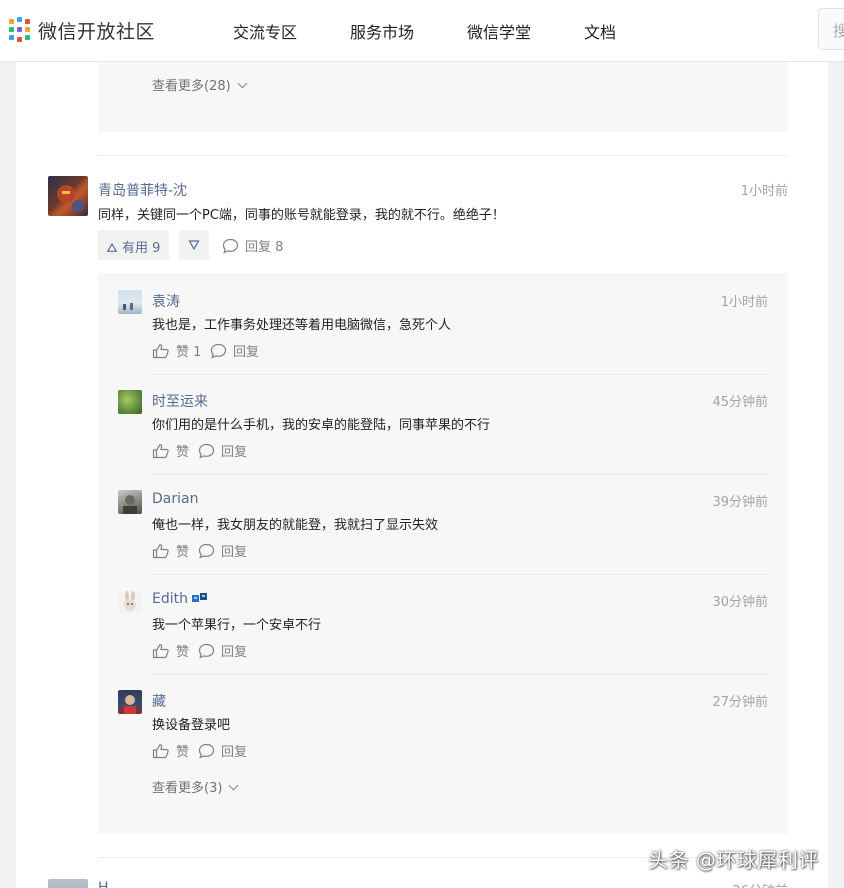 The image size is (844, 888). Describe the element at coordinates (740, 702) in the screenshot. I see `reply-time: 27分钟前` at that location.